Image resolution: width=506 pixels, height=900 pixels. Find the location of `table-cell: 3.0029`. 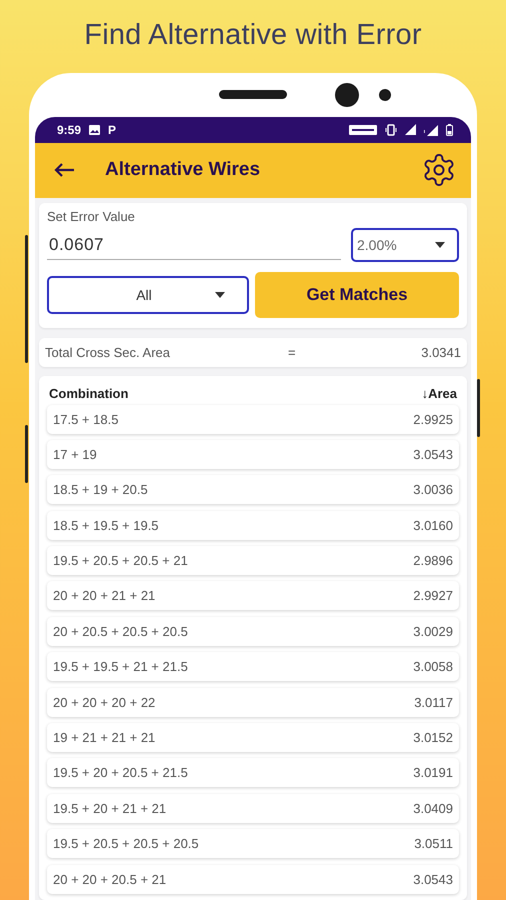

table-cell: 3.0029 is located at coordinates (433, 631).